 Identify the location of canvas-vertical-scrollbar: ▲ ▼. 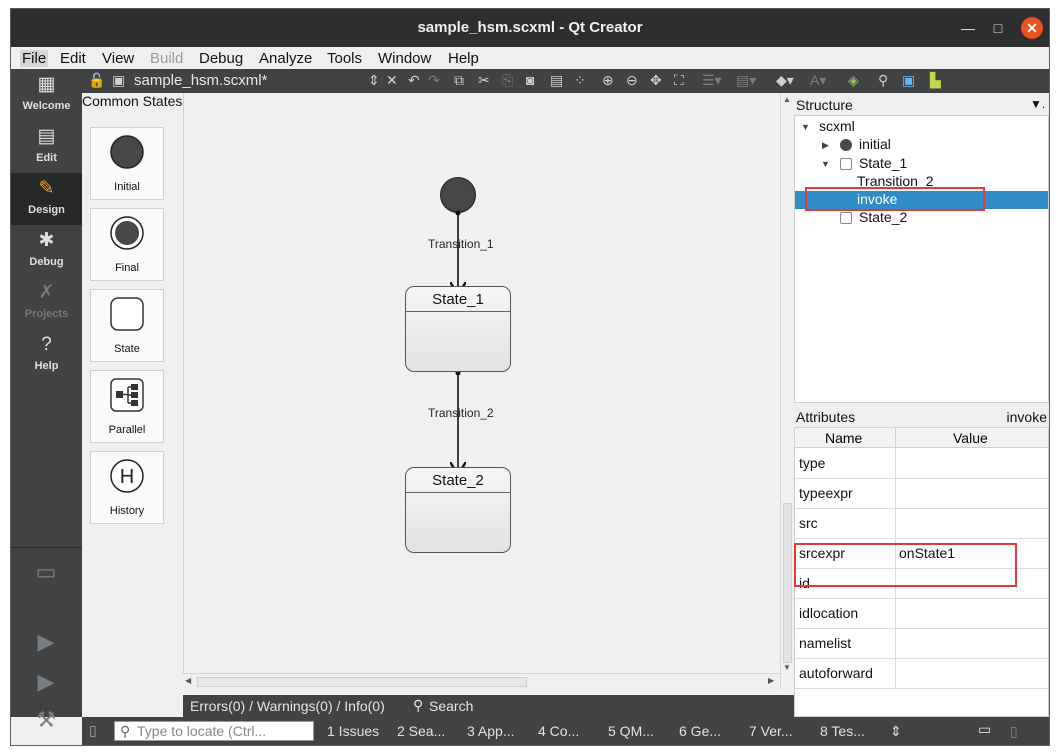
(787, 391).